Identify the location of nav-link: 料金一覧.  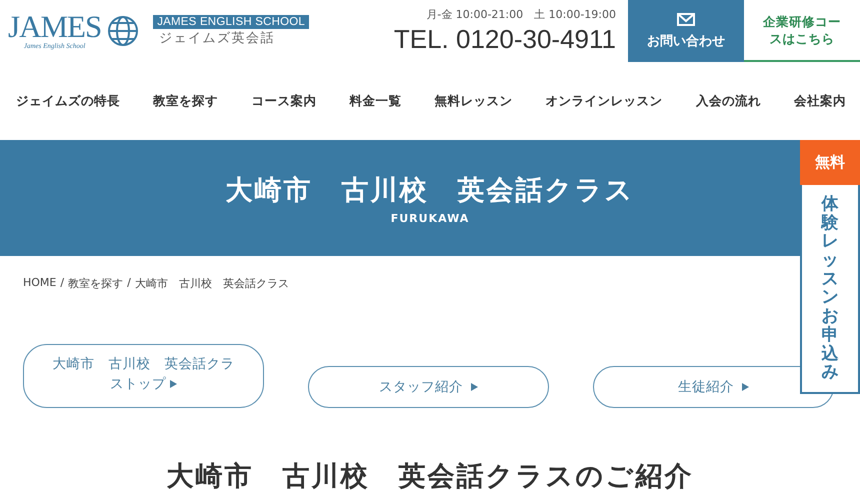
(375, 101).